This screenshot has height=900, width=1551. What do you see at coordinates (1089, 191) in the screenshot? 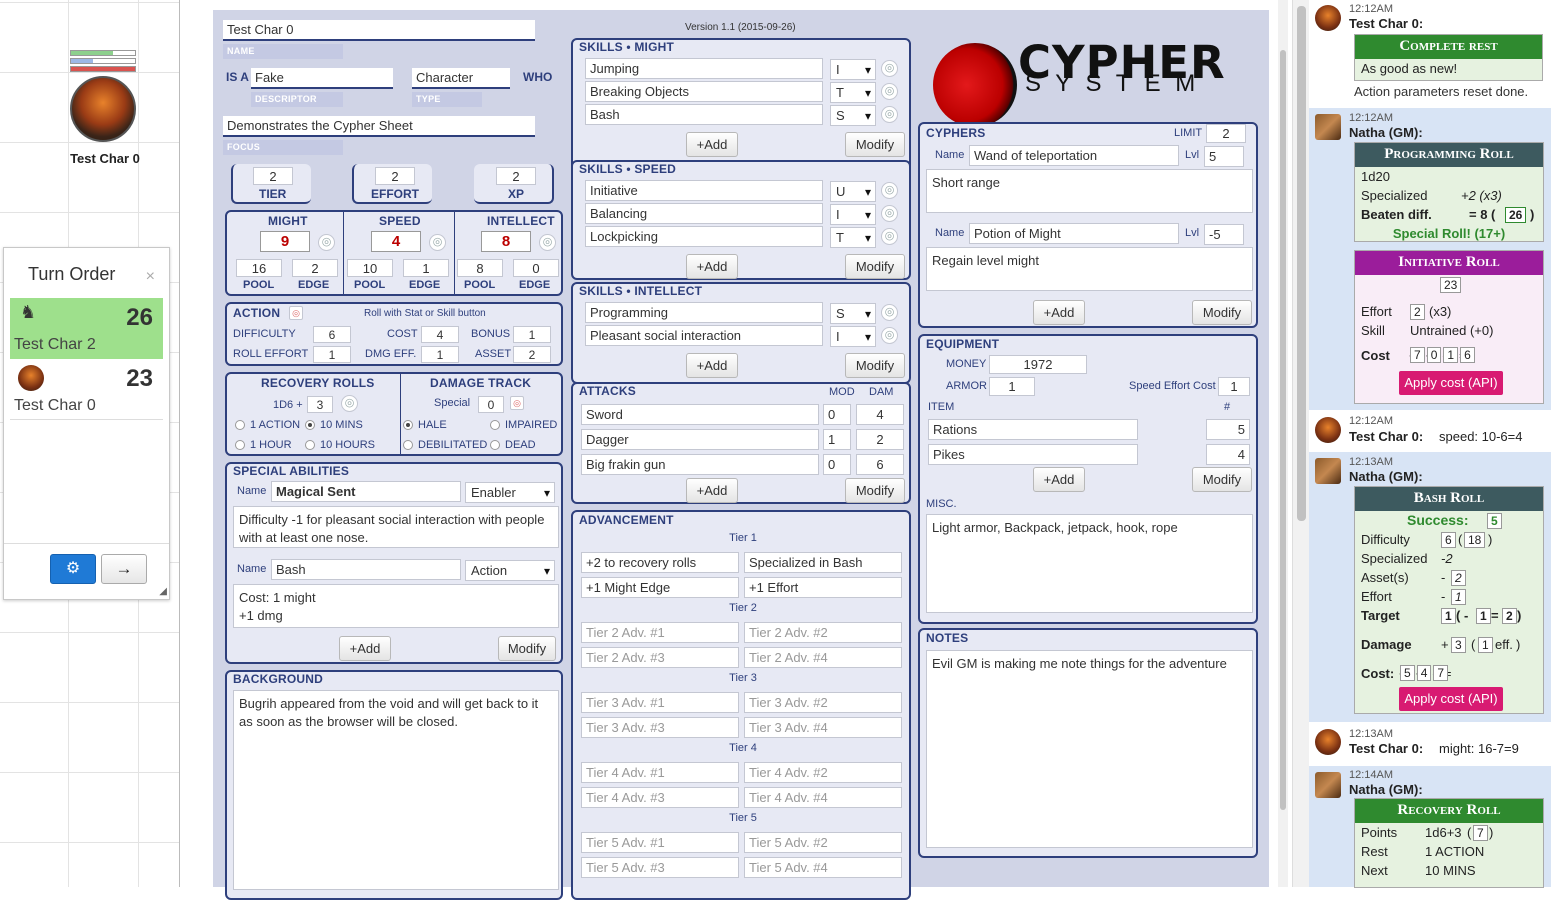
I see `cypher-description: Short range` at bounding box center [1089, 191].